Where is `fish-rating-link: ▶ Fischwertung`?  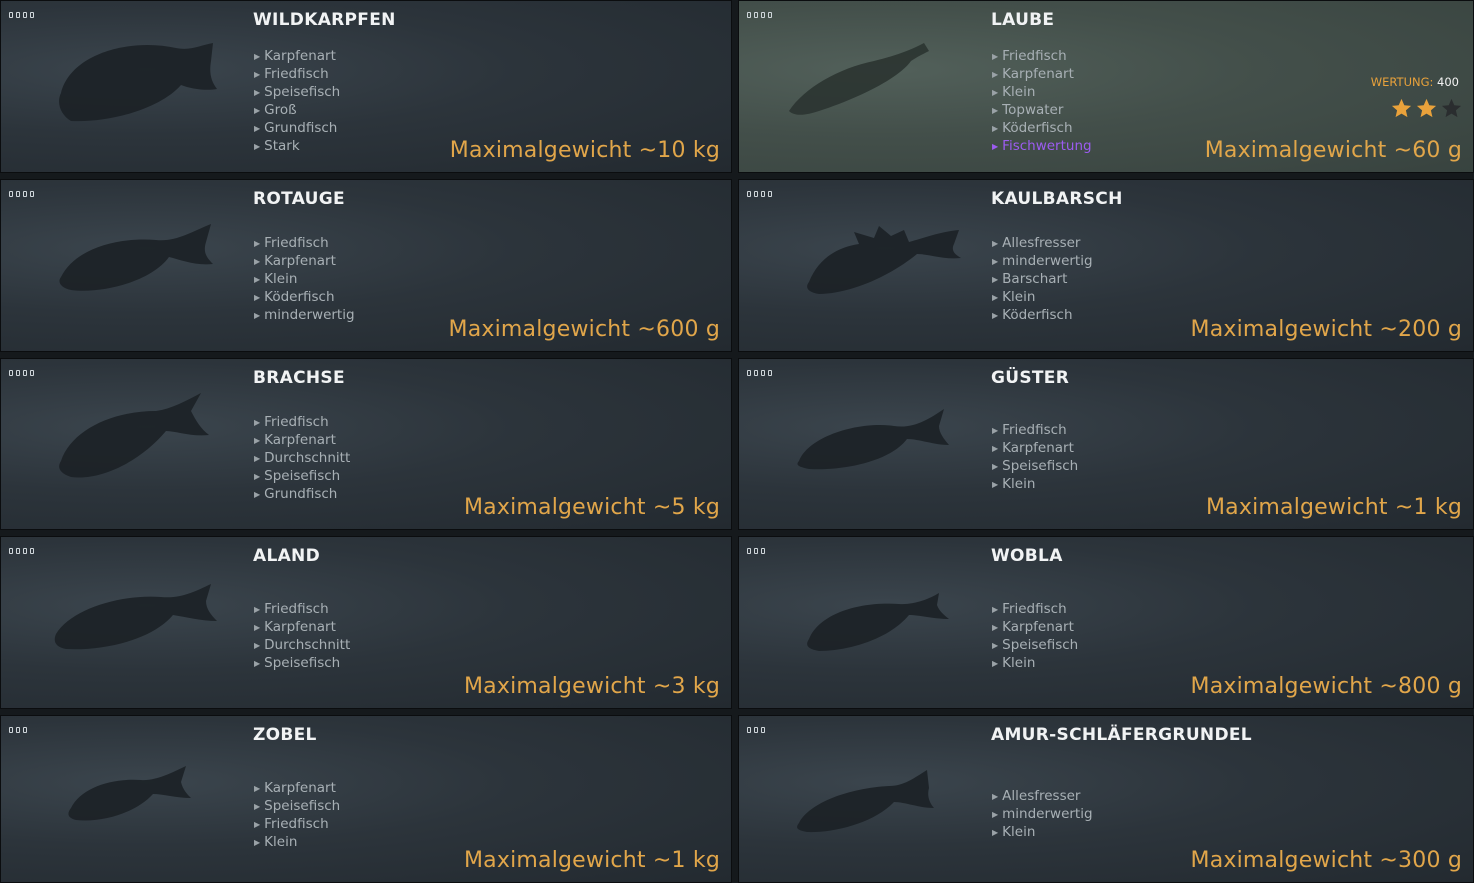
fish-rating-link: ▶ Fischwertung is located at coordinates (1042, 147).